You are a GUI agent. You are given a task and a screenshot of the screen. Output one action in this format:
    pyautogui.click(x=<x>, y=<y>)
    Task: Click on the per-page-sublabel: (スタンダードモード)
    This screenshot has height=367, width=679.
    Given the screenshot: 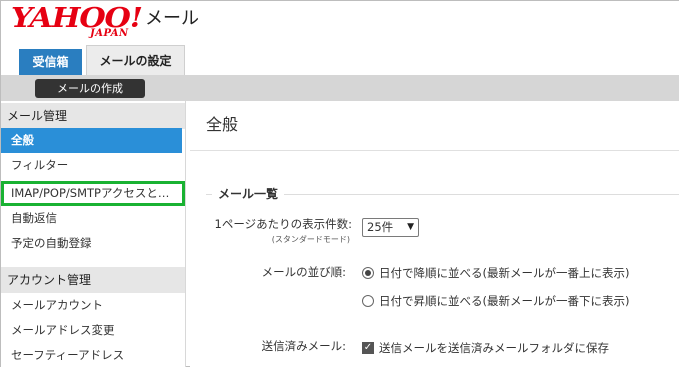 What is the action you would take?
    pyautogui.click(x=310, y=239)
    